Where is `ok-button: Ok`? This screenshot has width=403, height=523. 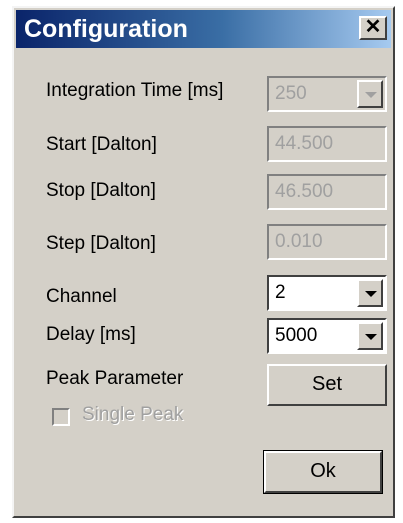 ok-button: Ok is located at coordinates (323, 472).